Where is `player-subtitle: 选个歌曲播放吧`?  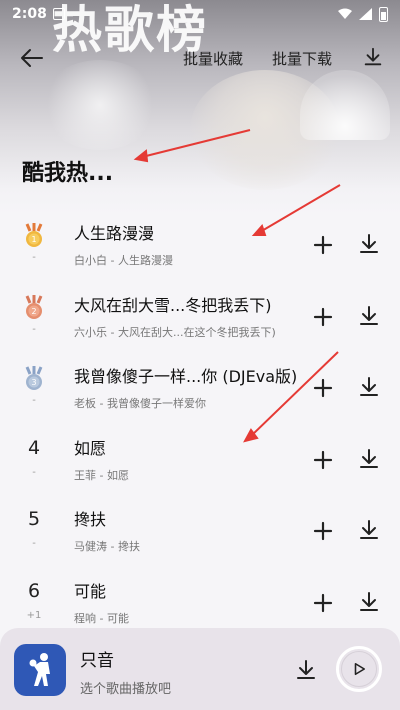
player-subtitle: 选个歌曲播放吧 is located at coordinates (126, 689).